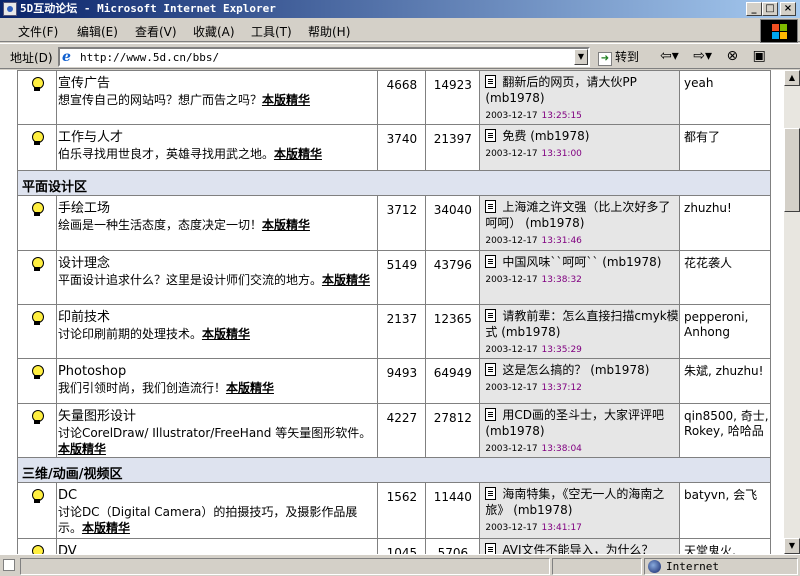  Describe the element at coordinates (324, 57) in the screenshot. I see `address-input: e http://www.5d.cn/bbs/ ▼` at that location.